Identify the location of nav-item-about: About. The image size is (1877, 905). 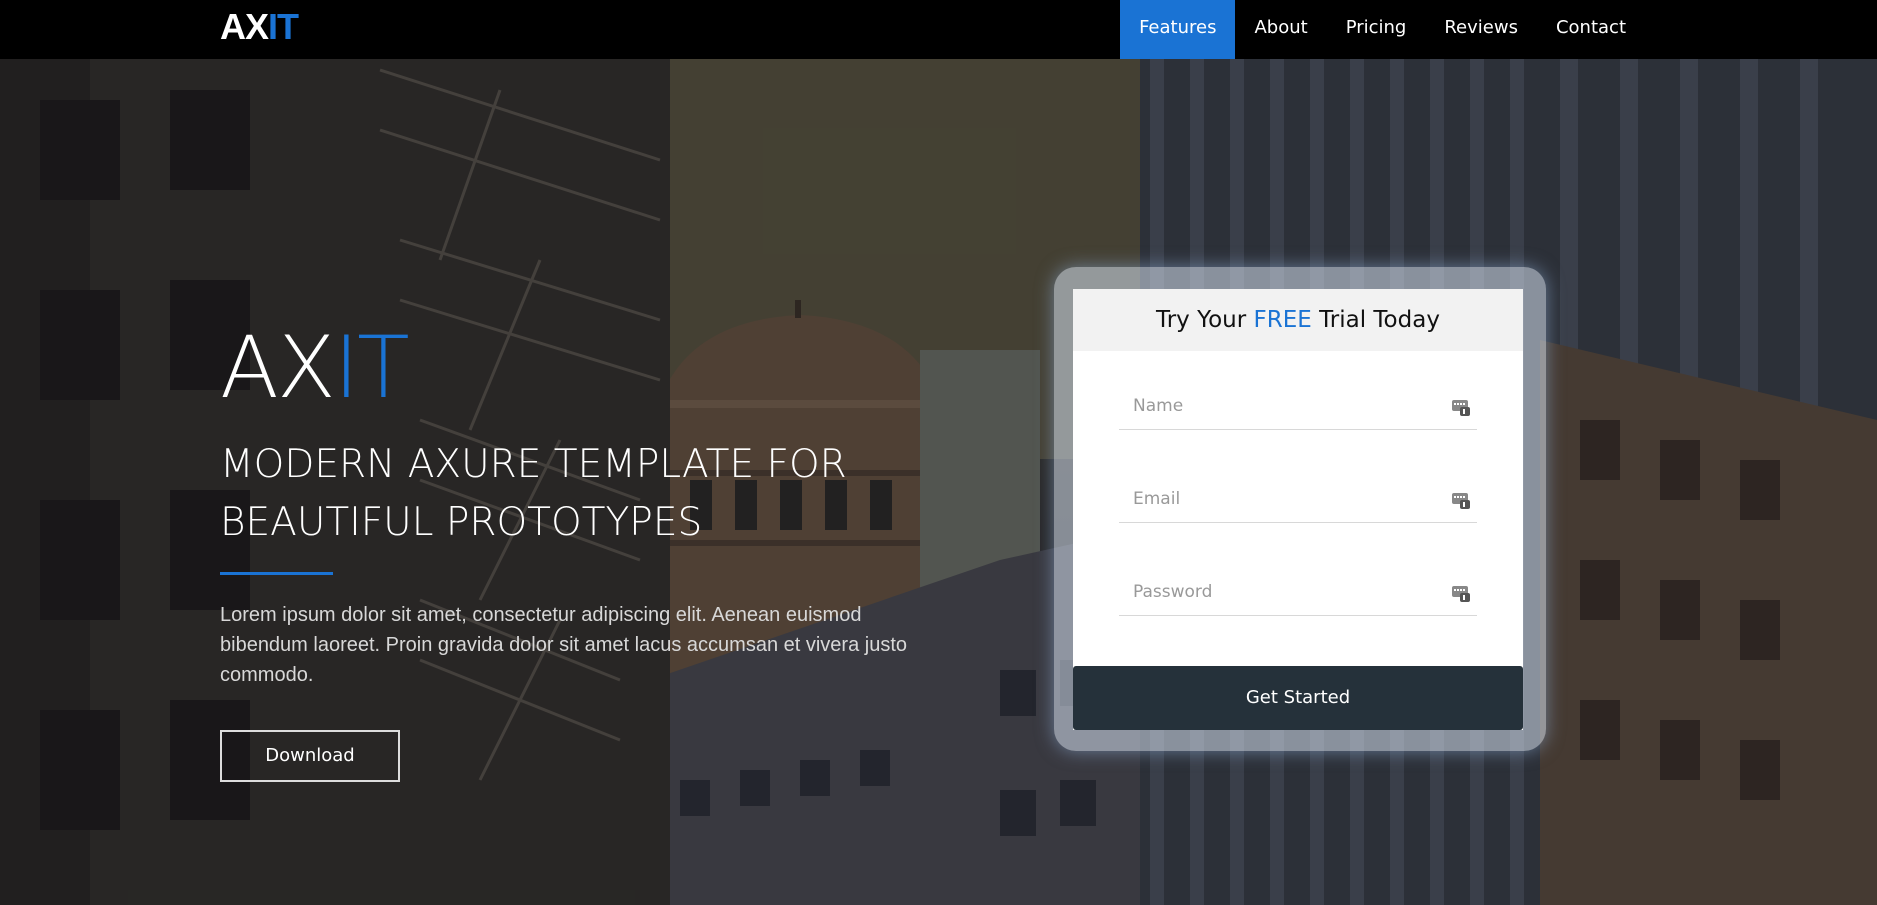
(1280, 29).